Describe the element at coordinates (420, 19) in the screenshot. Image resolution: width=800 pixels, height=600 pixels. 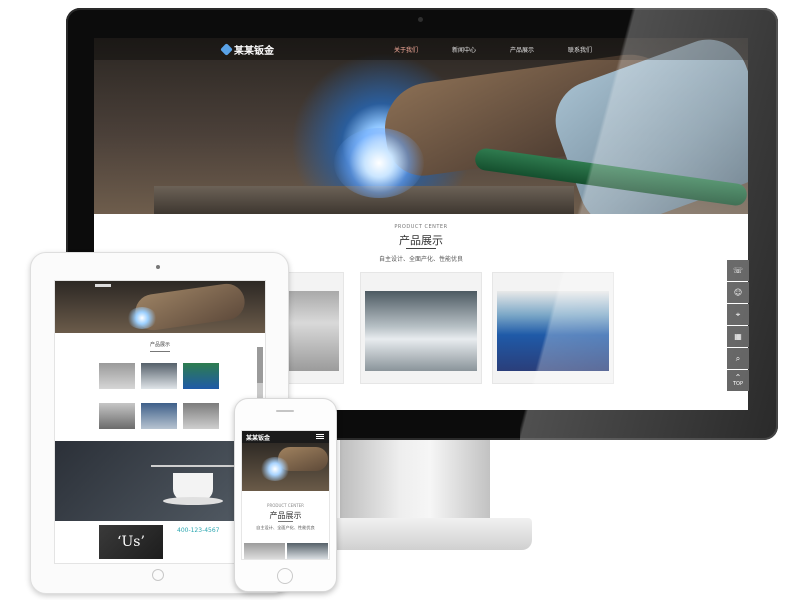
I see `monitor-camera` at that location.